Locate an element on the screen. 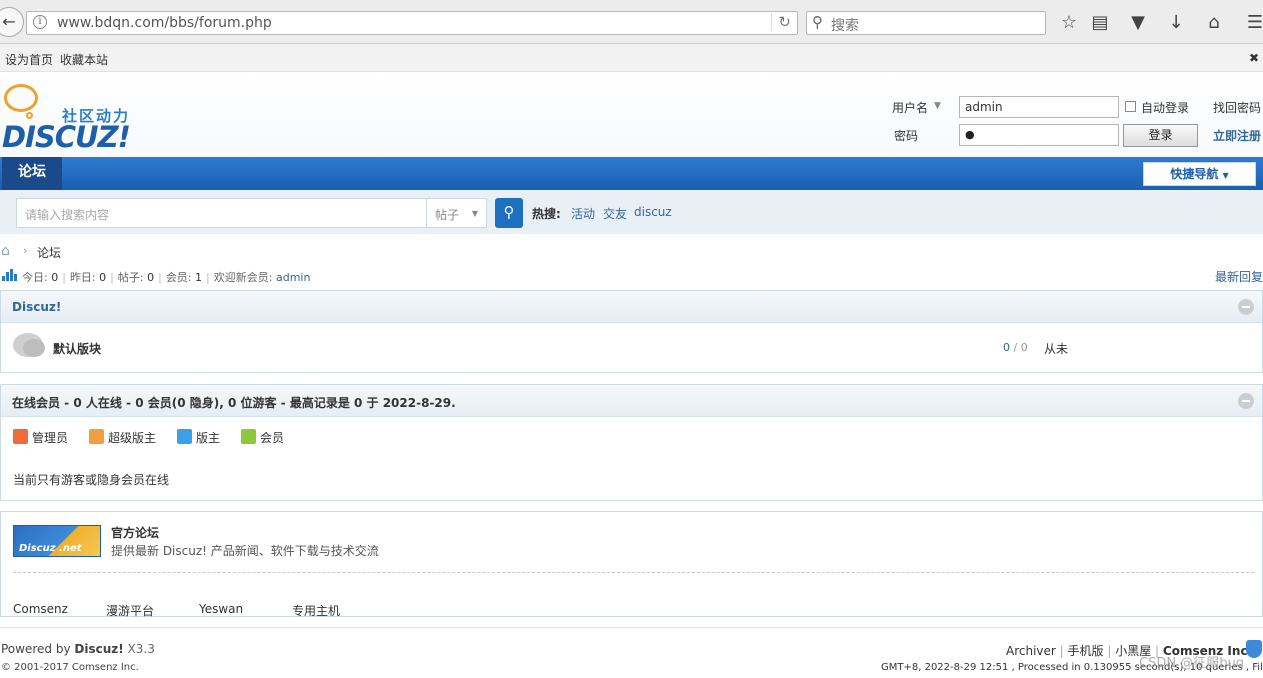 The width and height of the screenshot is (1263, 678). role-moderator: 版主 is located at coordinates (198, 437).